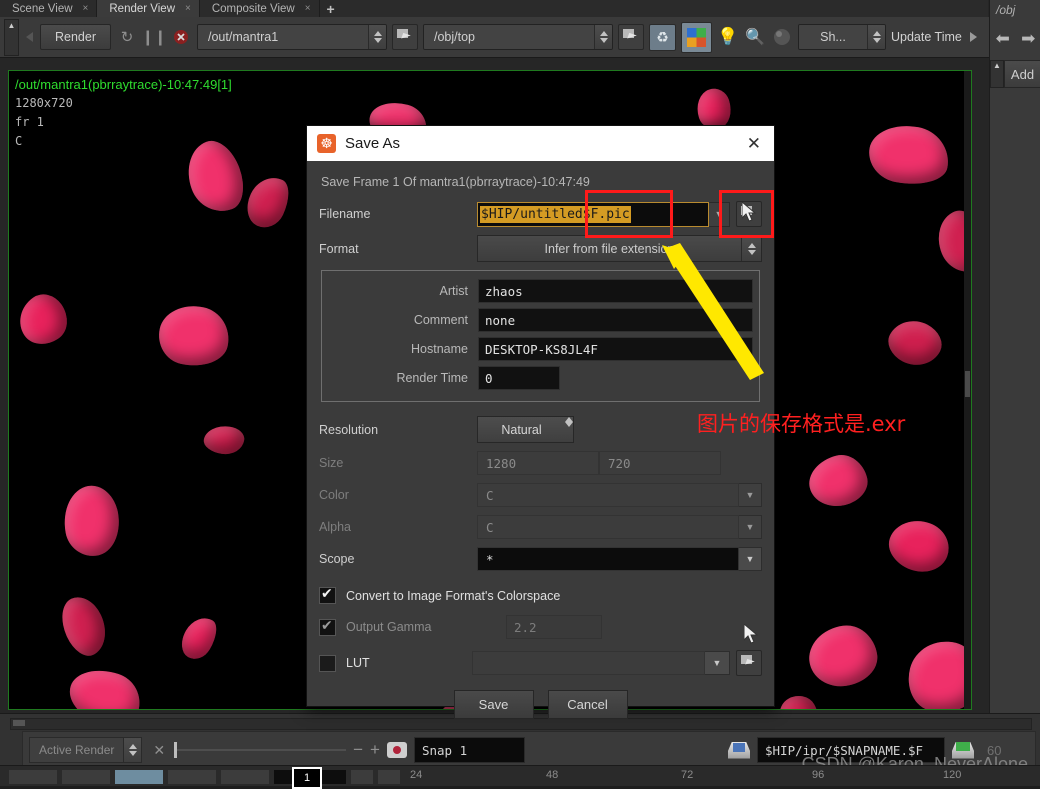 Image resolution: width=1040 pixels, height=789 pixels. Describe the element at coordinates (518, 37) in the screenshot. I see `obj-path-field: /obj/top` at that location.